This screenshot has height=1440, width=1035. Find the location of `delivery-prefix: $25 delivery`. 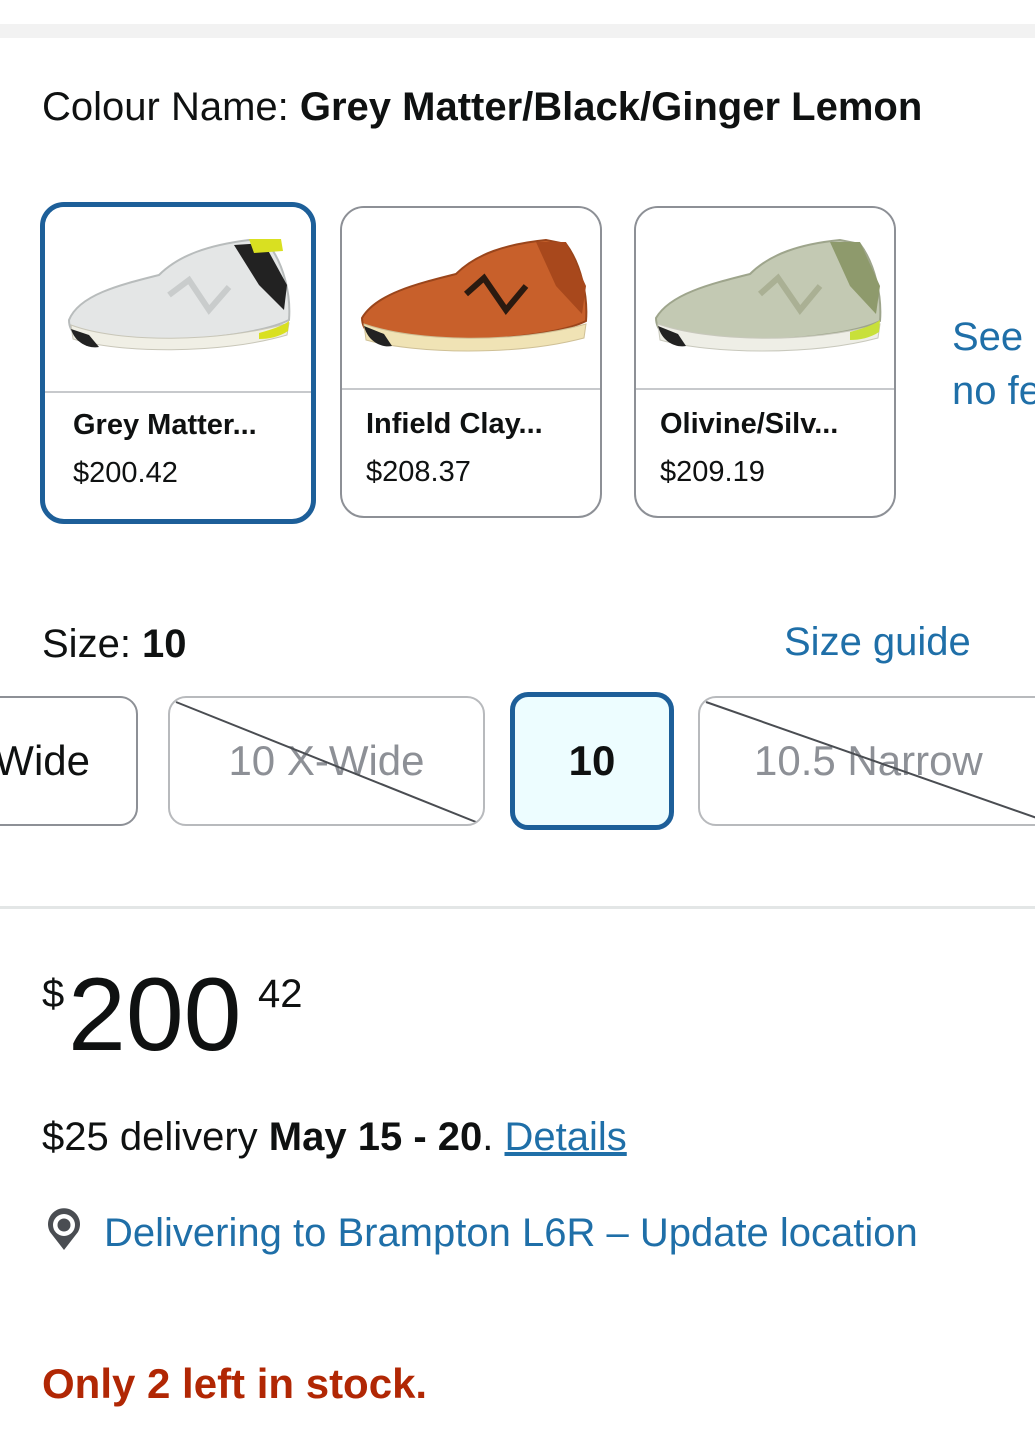

delivery-prefix: $25 delivery is located at coordinates (155, 1137).